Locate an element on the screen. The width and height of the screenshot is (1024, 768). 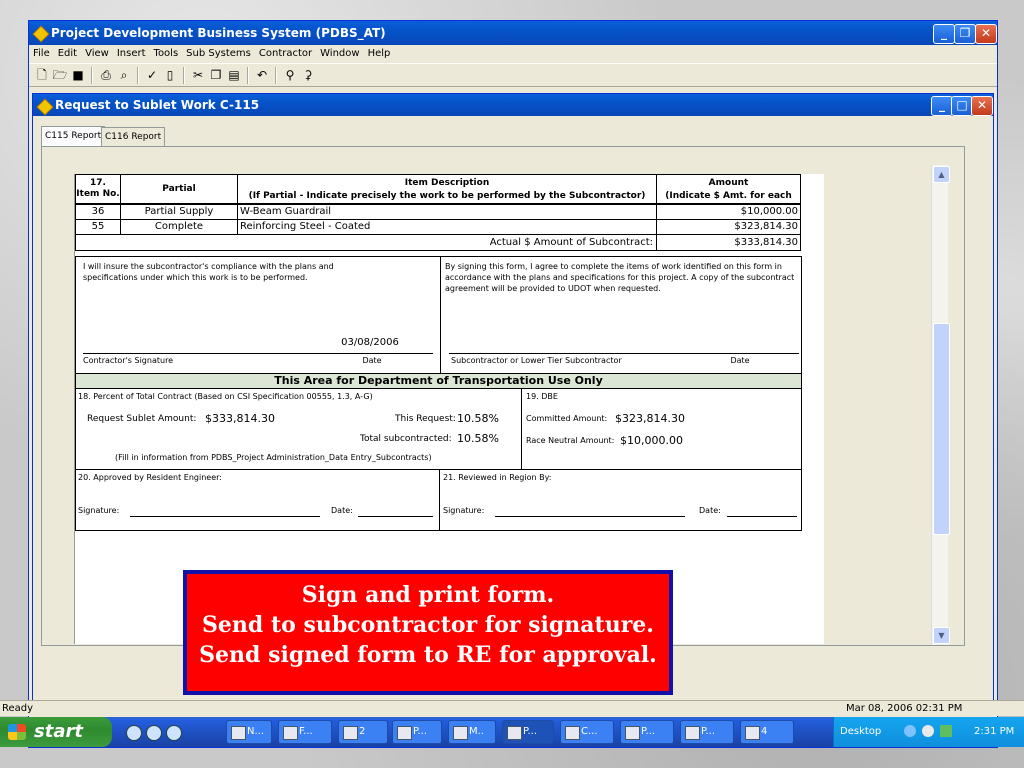
amount-subtitle: (Indicate $ Amt. for each is located at coordinates (728, 196).